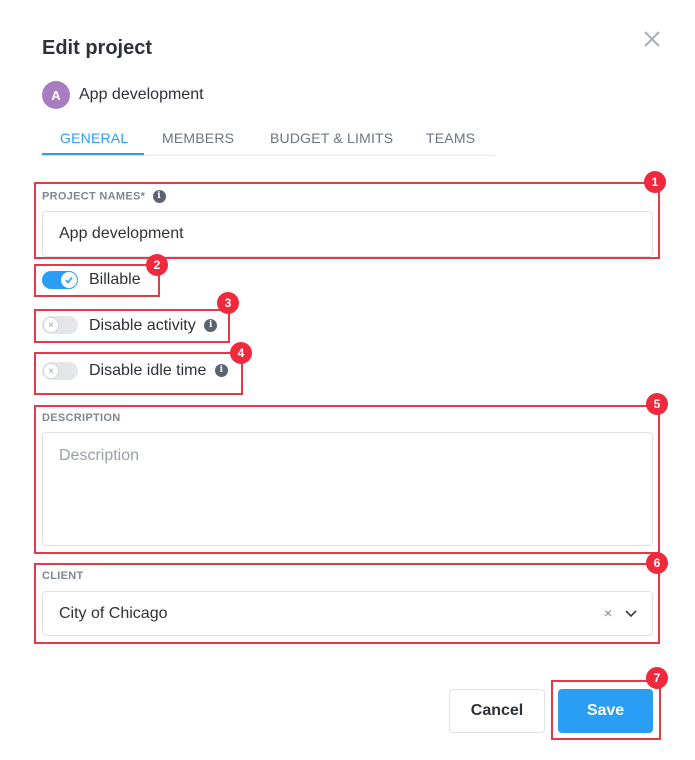  I want to click on disable-activity-label-row: Disable activity i, so click(153, 326).